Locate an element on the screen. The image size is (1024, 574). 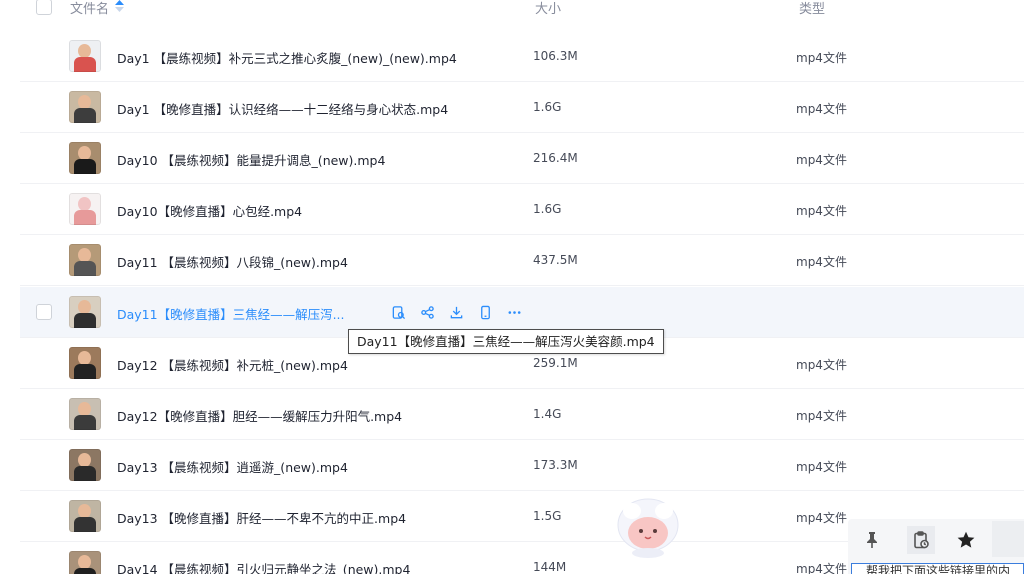
row-actions is located at coordinates (456, 312).